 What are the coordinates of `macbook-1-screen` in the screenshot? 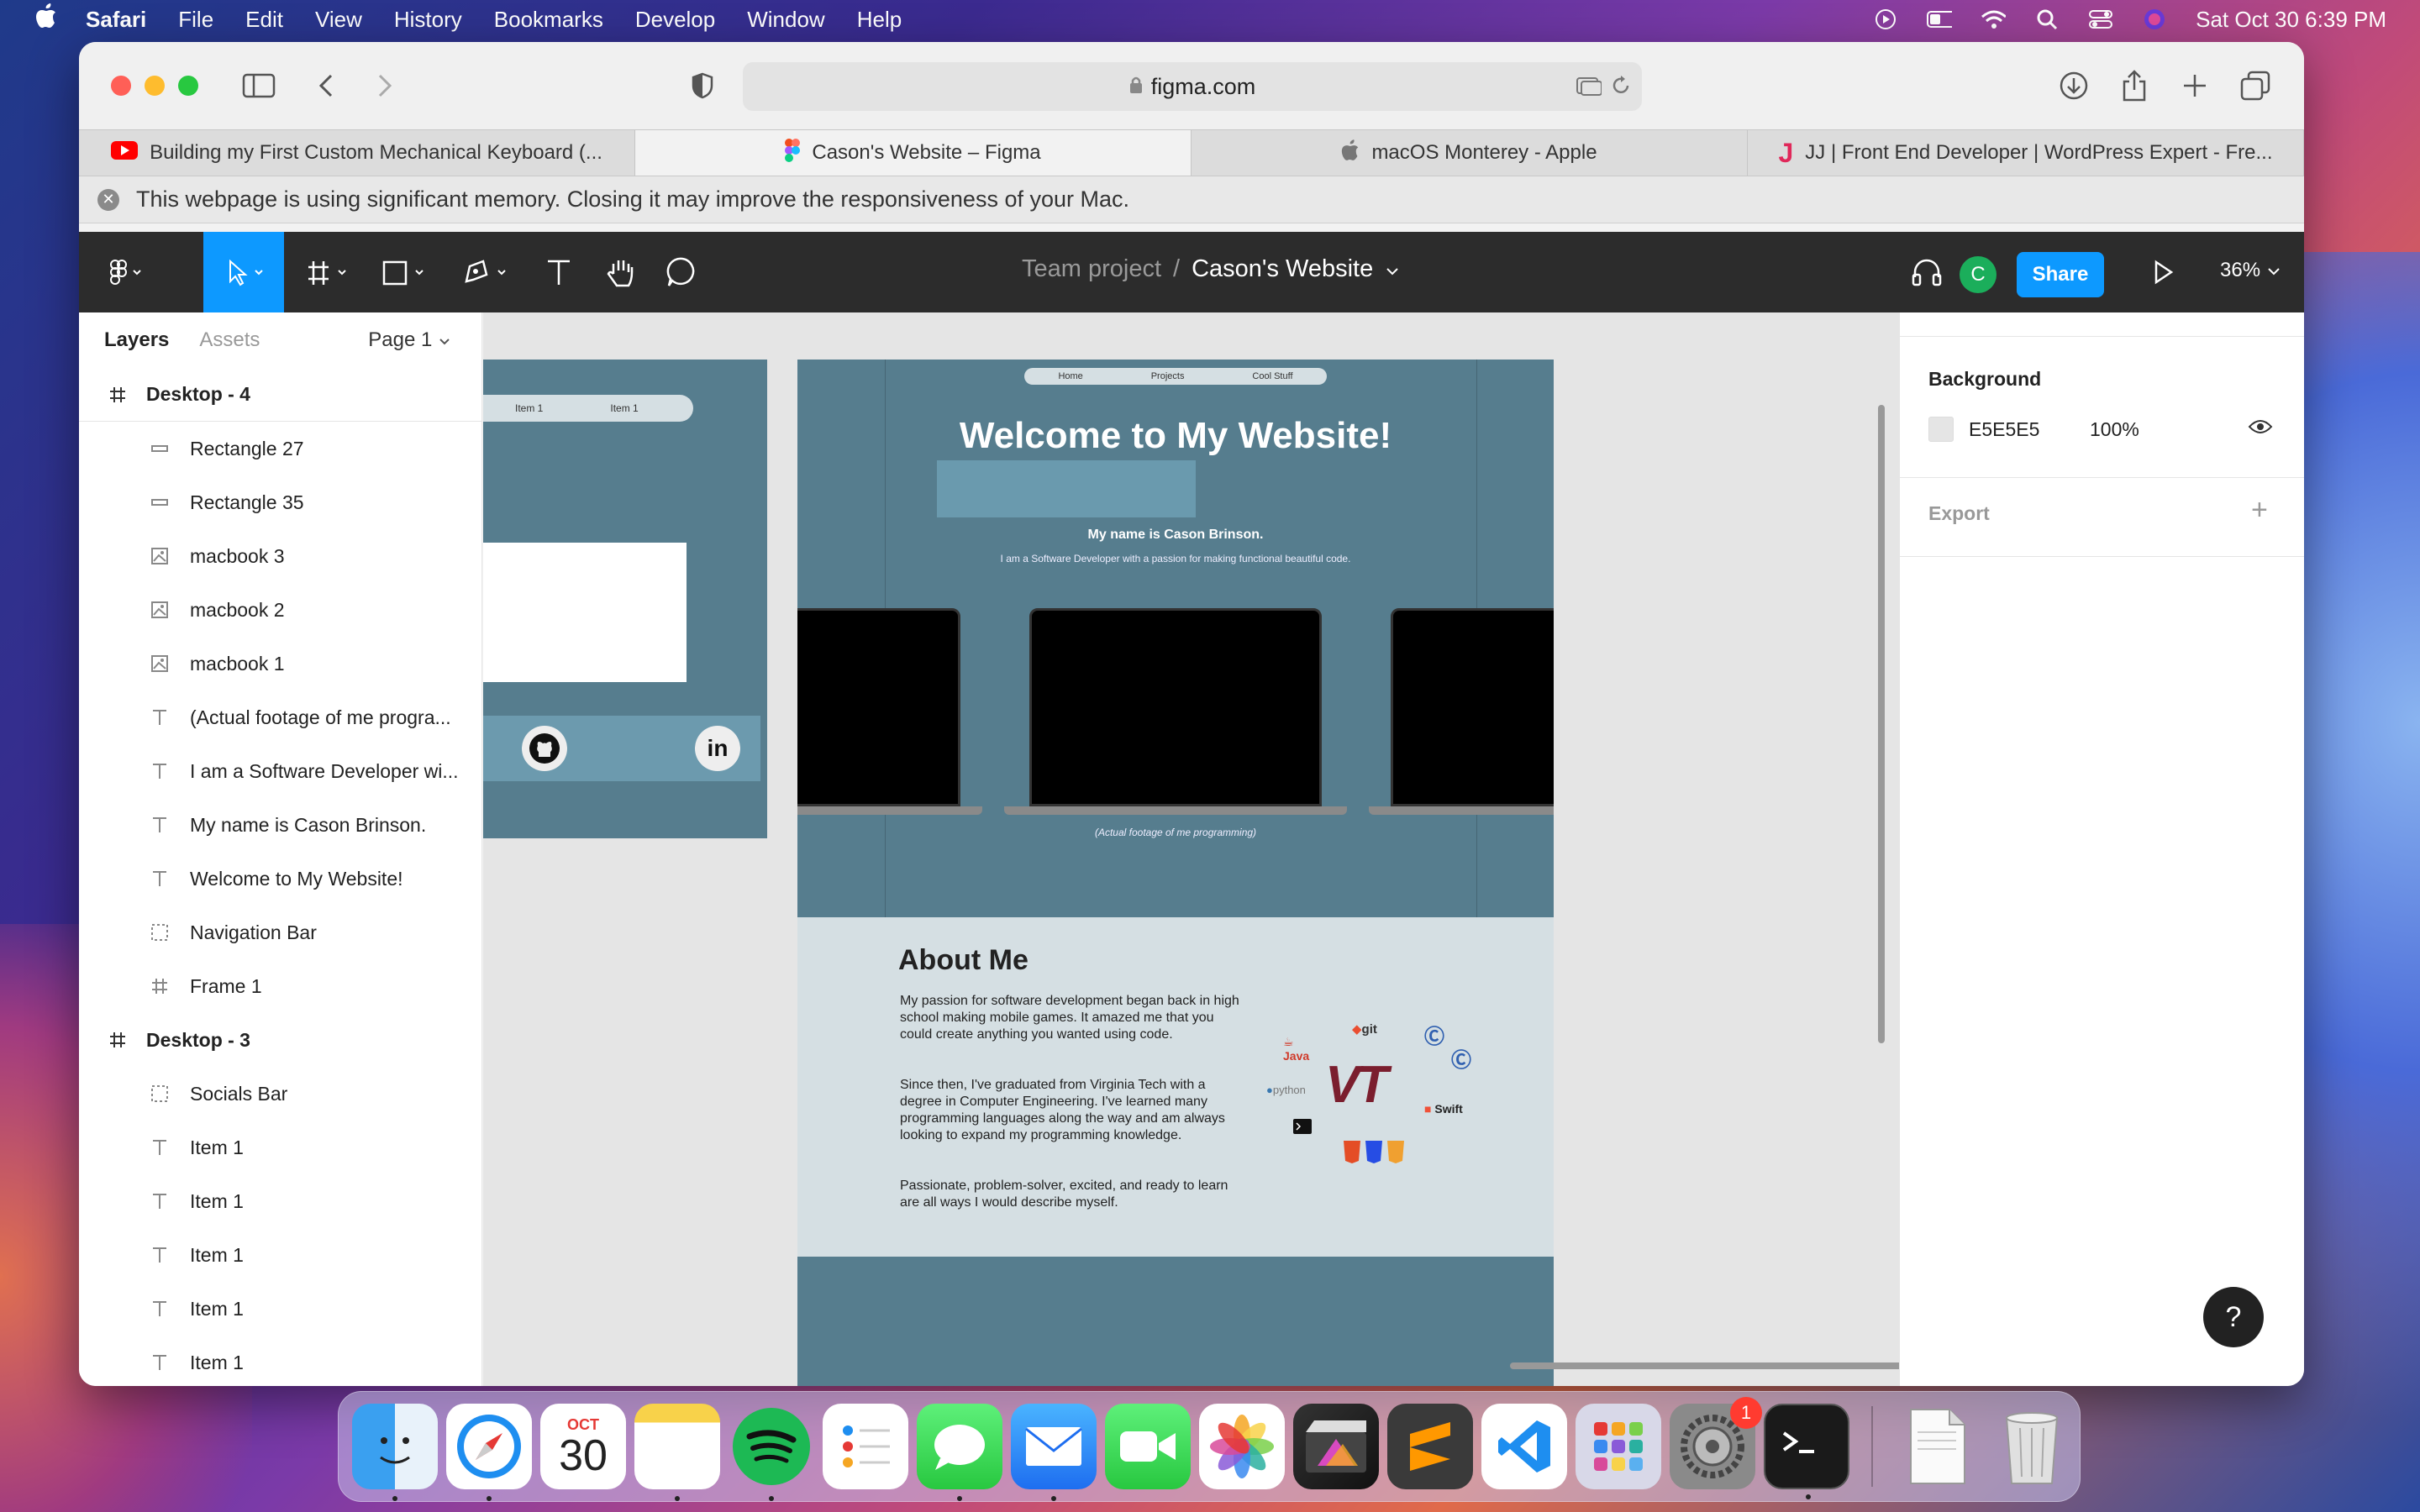 It's located at (878, 707).